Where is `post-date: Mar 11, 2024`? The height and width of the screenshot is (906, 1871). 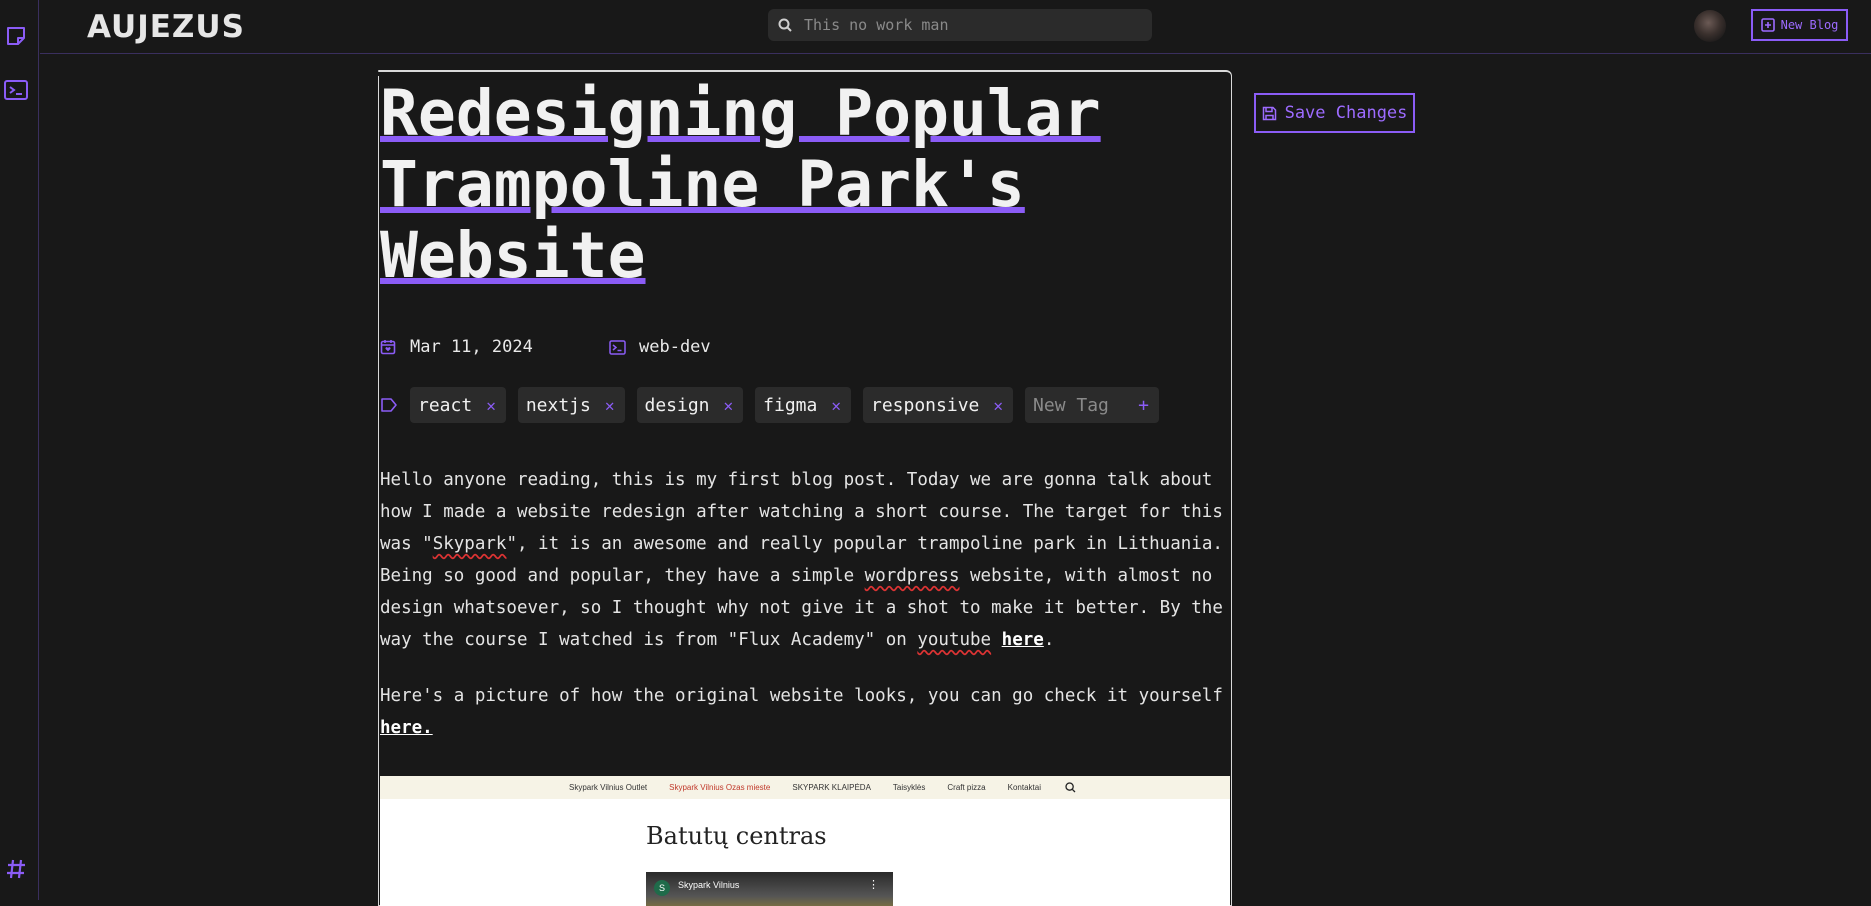 post-date: Mar 11, 2024 is located at coordinates (456, 347).